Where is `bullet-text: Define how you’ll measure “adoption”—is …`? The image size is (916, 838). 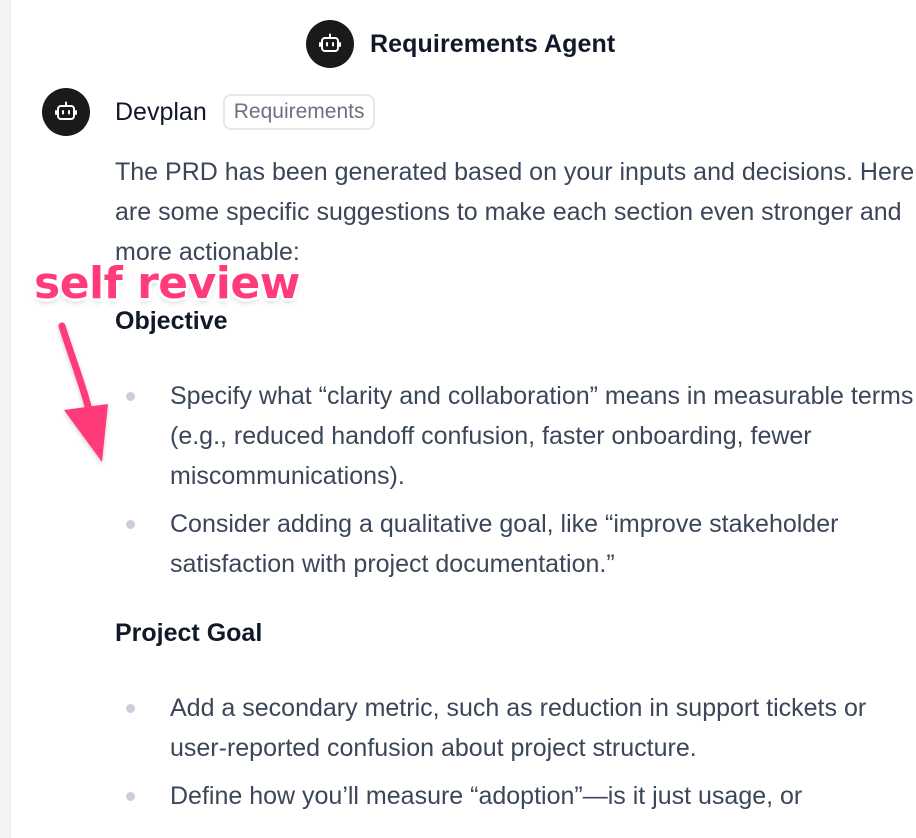 bullet-text: Define how you’ll measure “adoption”—is … is located at coordinates (486, 796).